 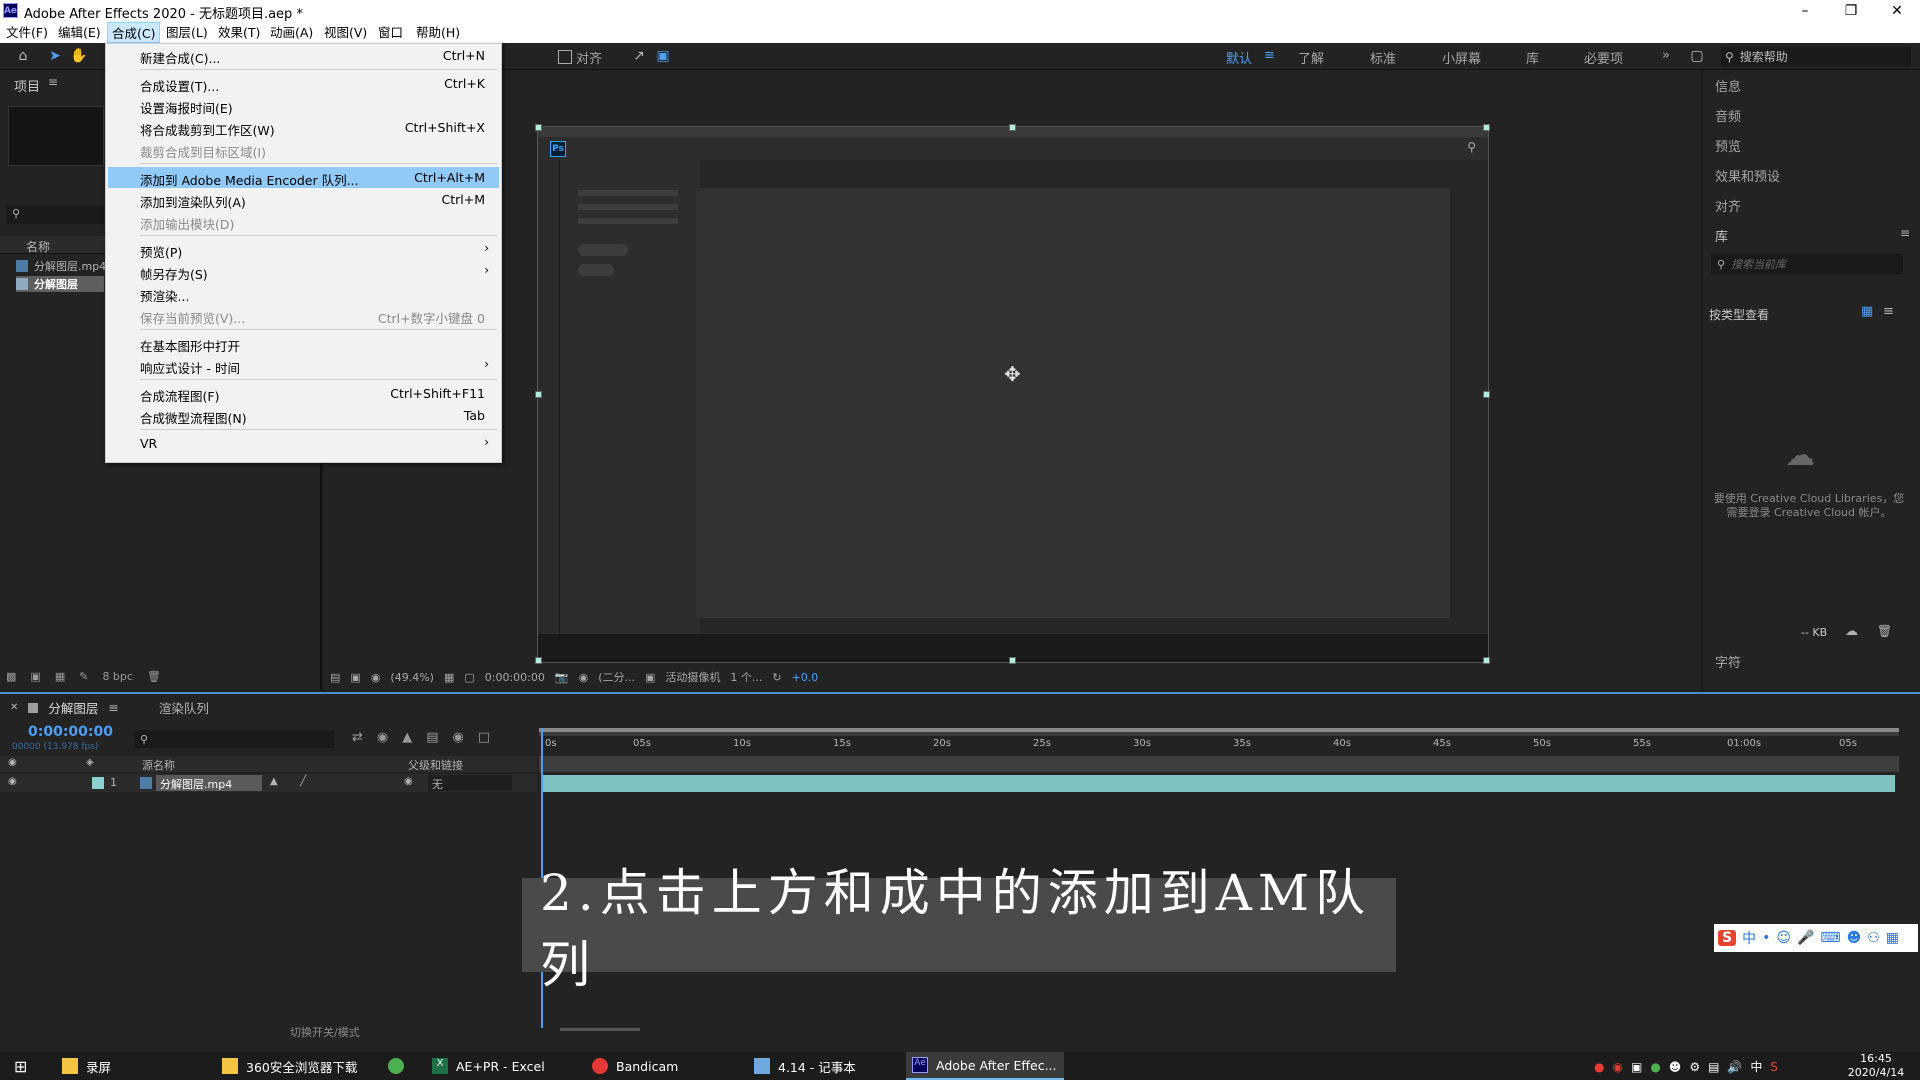 I want to click on snap-target-icon: ▣, so click(x=663, y=56).